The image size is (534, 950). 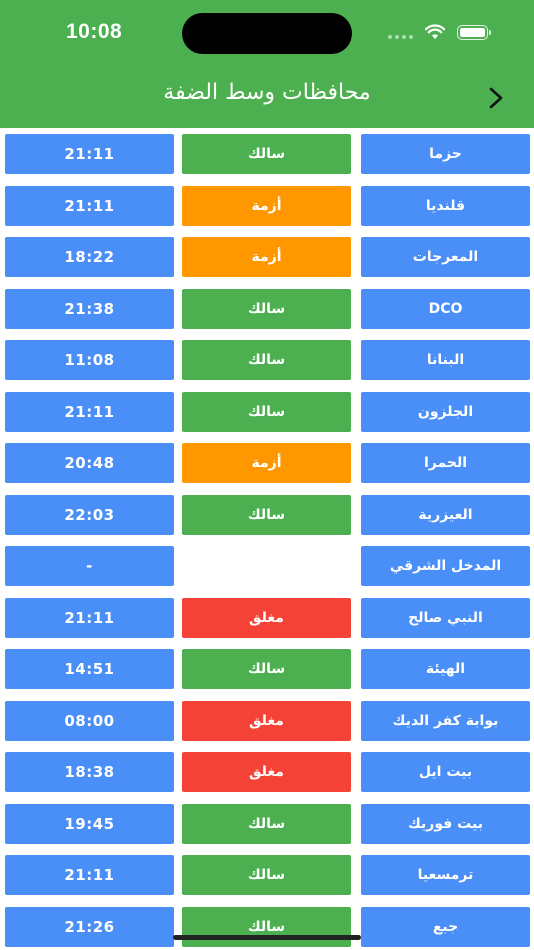 What do you see at coordinates (435, 31) in the screenshot?
I see `wifi-icon` at bounding box center [435, 31].